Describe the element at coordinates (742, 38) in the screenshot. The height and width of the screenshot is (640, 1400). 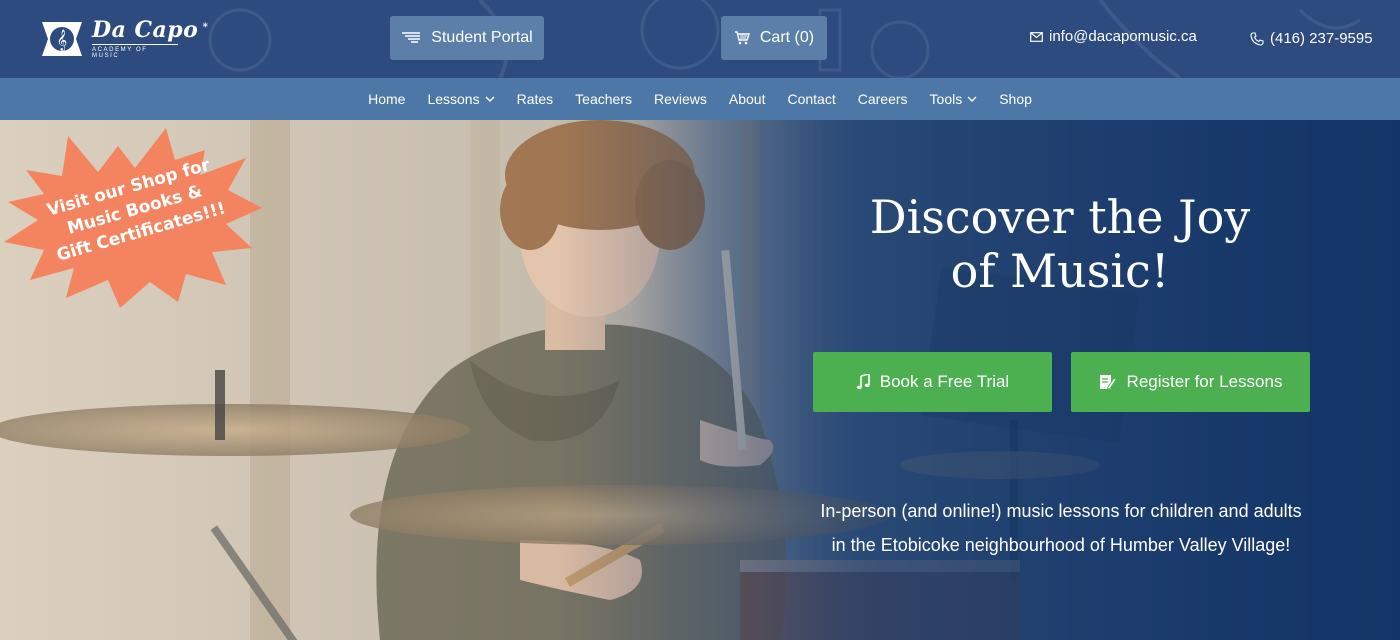
I see `cart-icon` at that location.